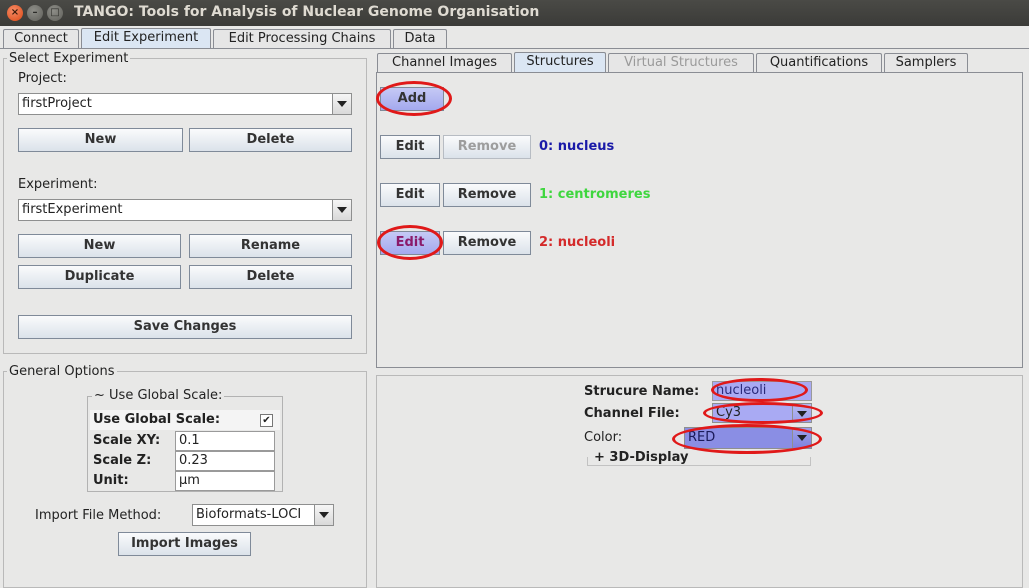 The width and height of the screenshot is (1029, 588). What do you see at coordinates (444, 63) in the screenshot?
I see `tab-channel-images: Channel Images` at bounding box center [444, 63].